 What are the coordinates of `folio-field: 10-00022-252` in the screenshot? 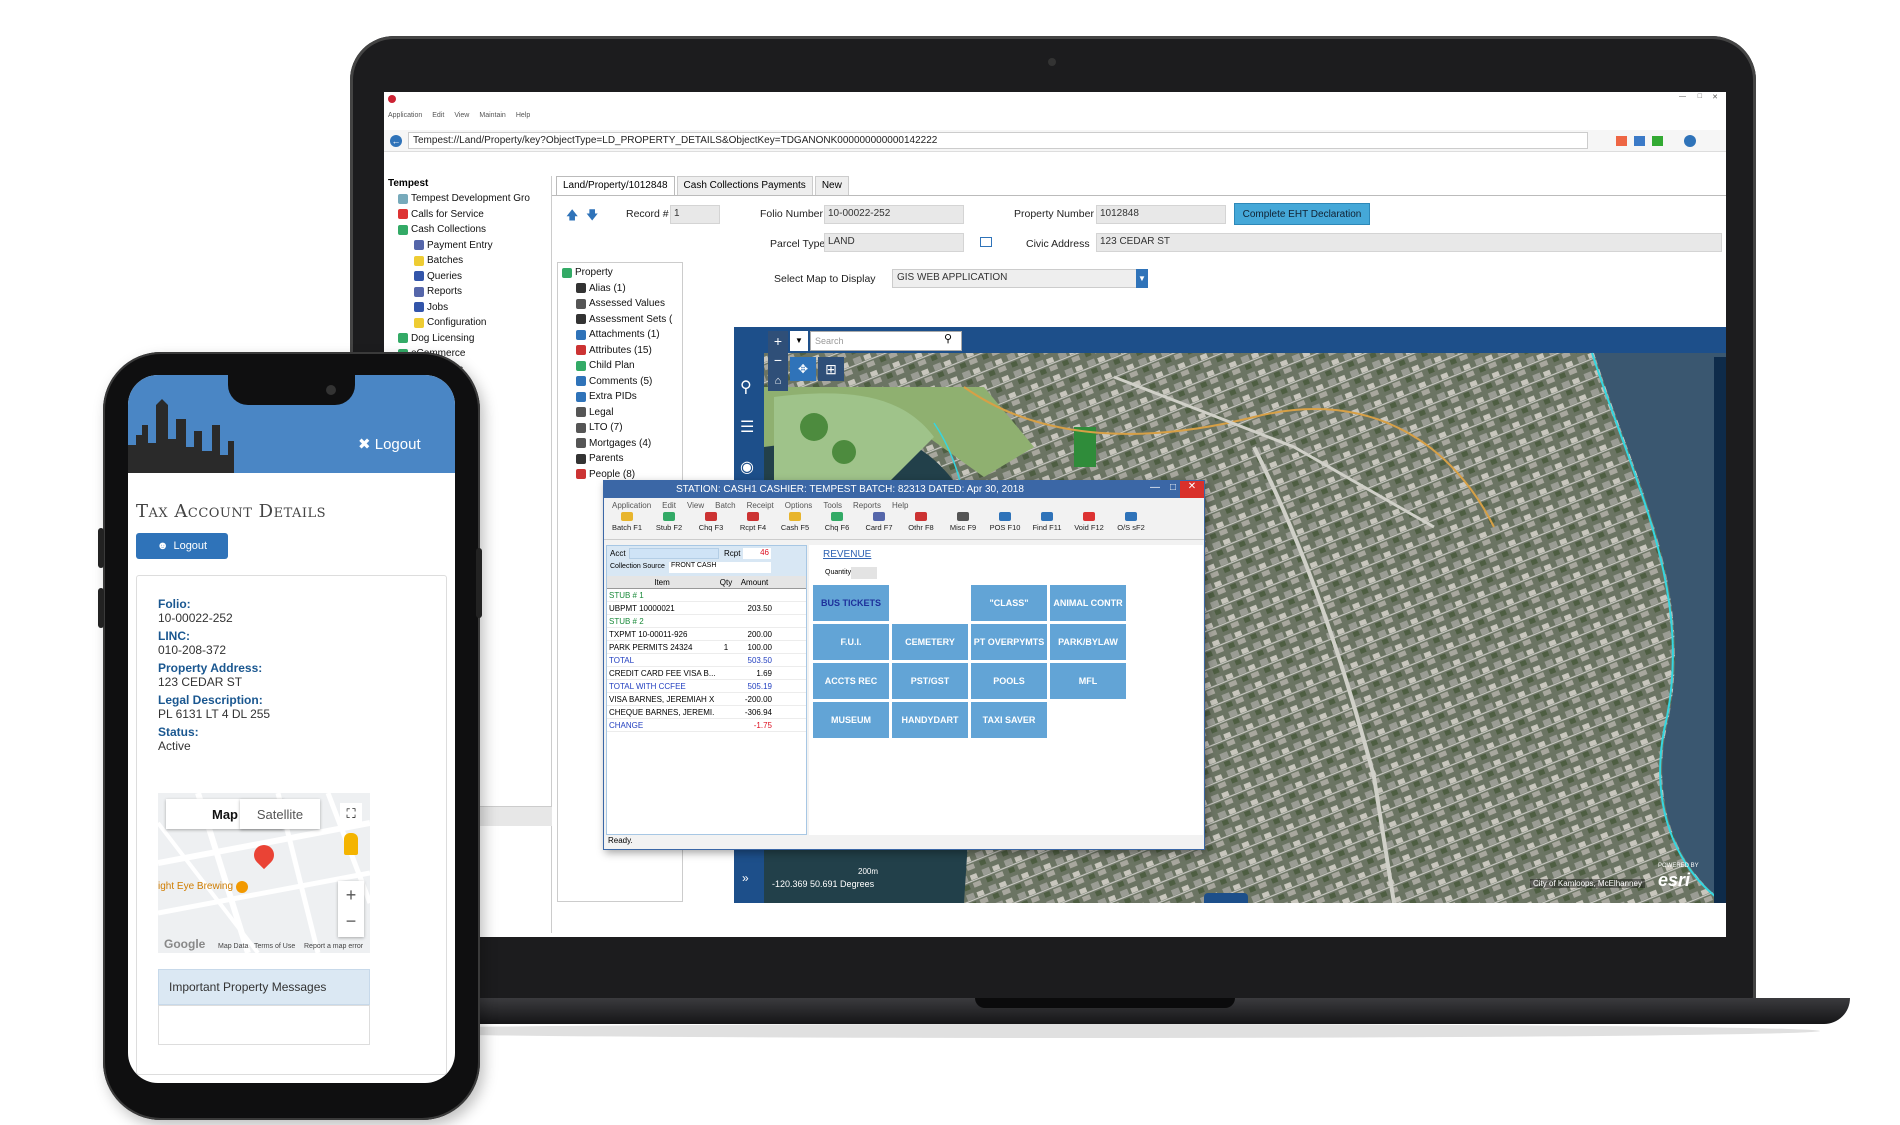 It's located at (894, 214).